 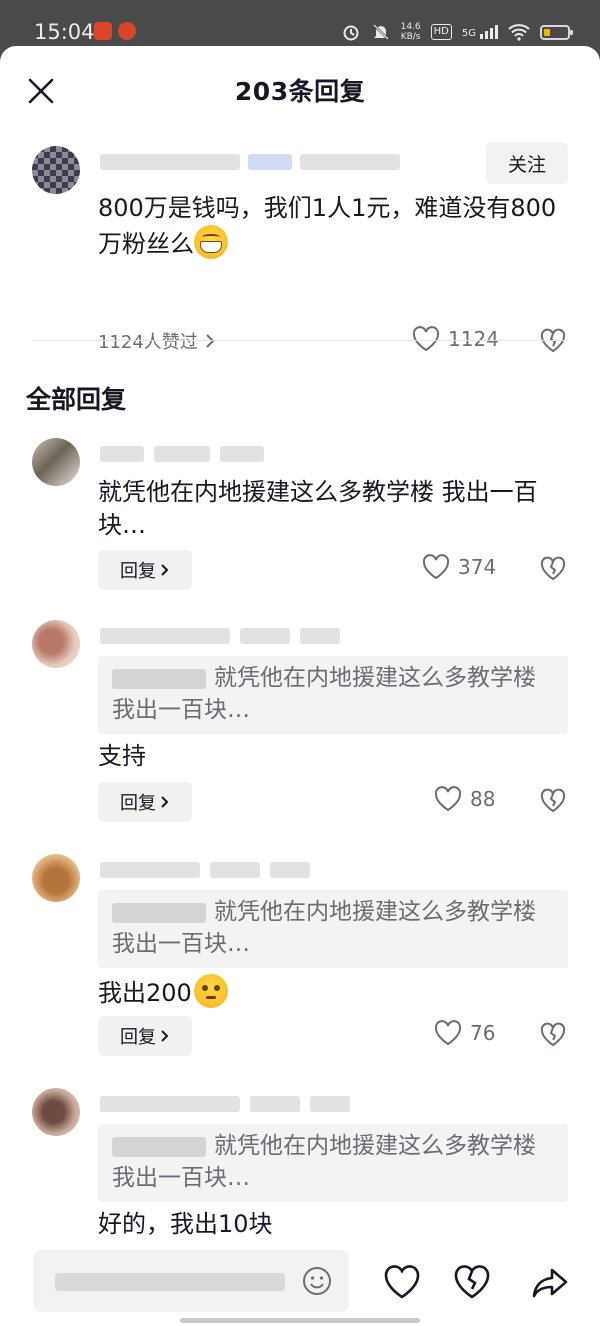 What do you see at coordinates (351, 33) in the screenshot?
I see `alarm-icon` at bounding box center [351, 33].